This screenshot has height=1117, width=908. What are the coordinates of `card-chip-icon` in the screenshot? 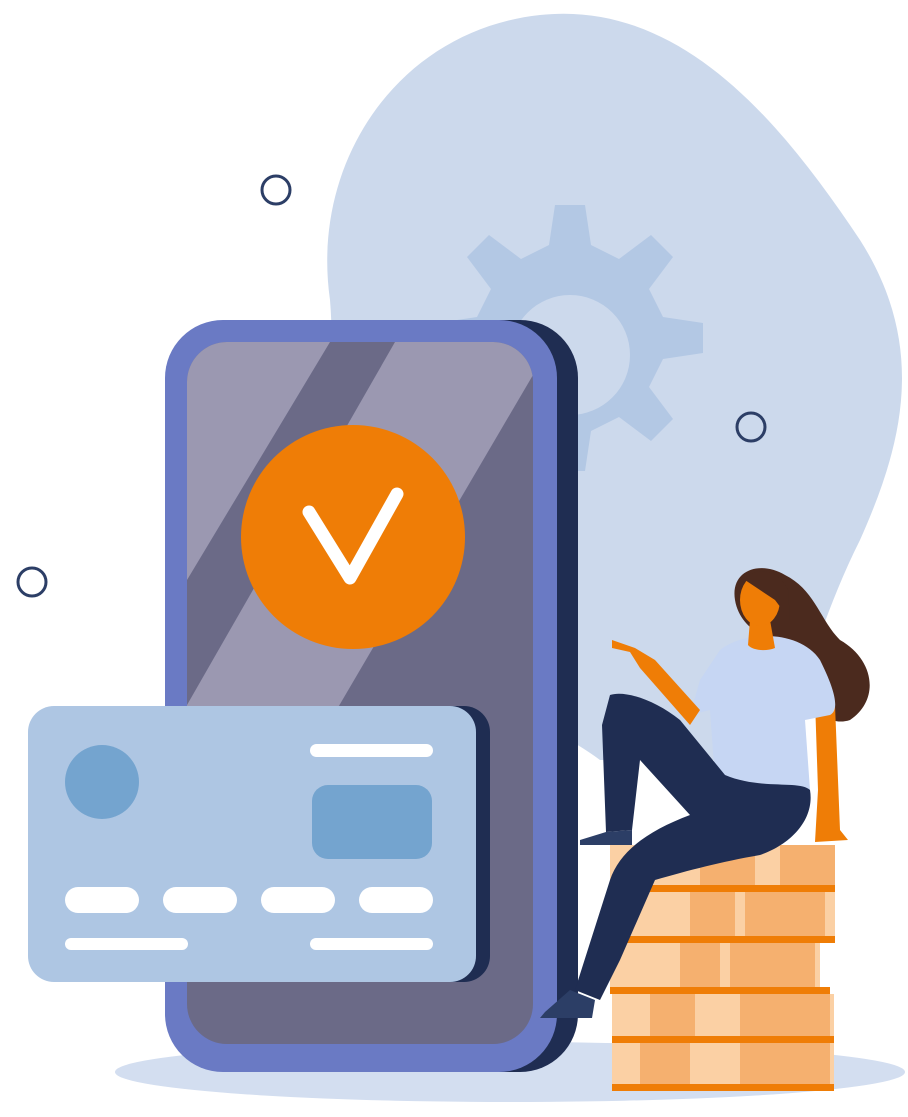 It's located at (372, 822).